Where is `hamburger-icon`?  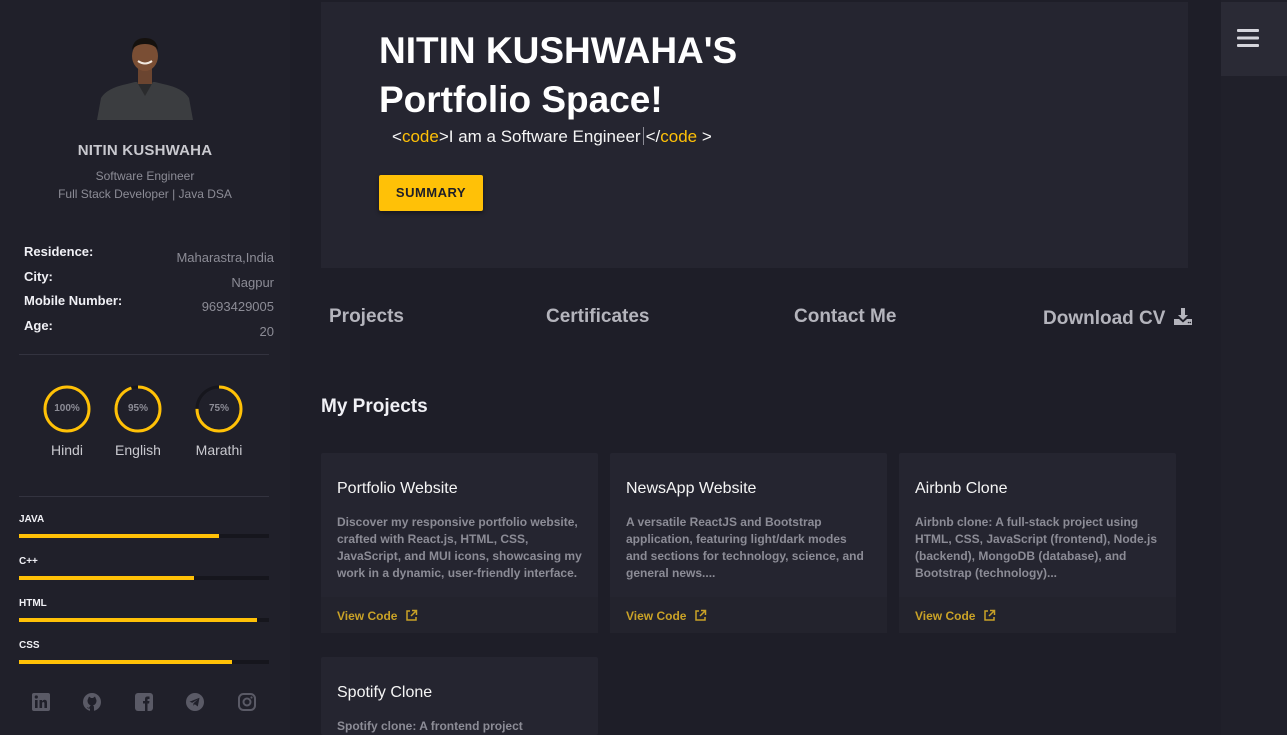
hamburger-icon is located at coordinates (1248, 39).